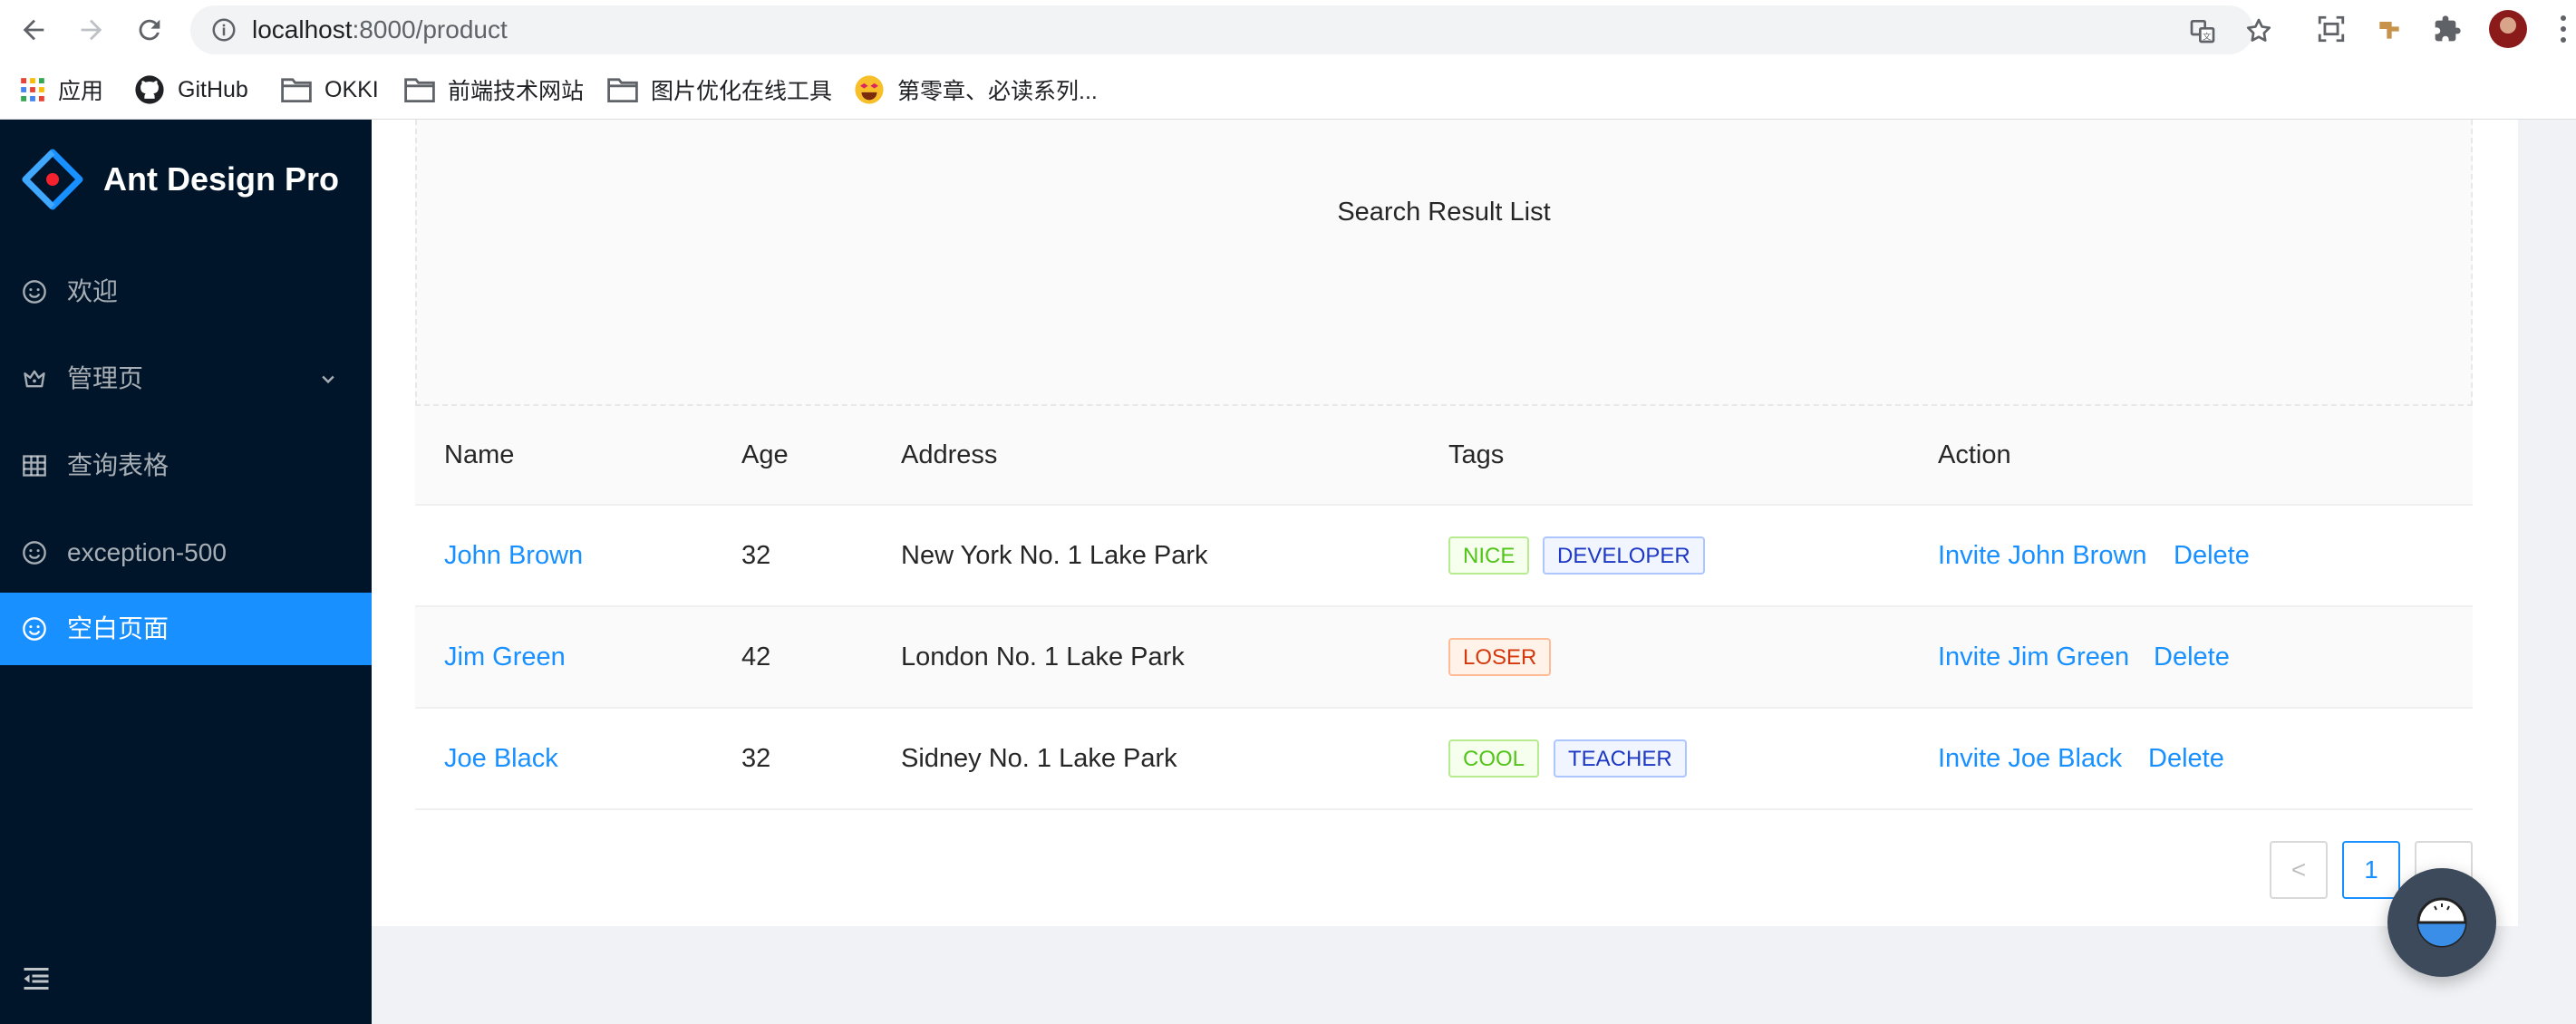  I want to click on table-icon, so click(34, 466).